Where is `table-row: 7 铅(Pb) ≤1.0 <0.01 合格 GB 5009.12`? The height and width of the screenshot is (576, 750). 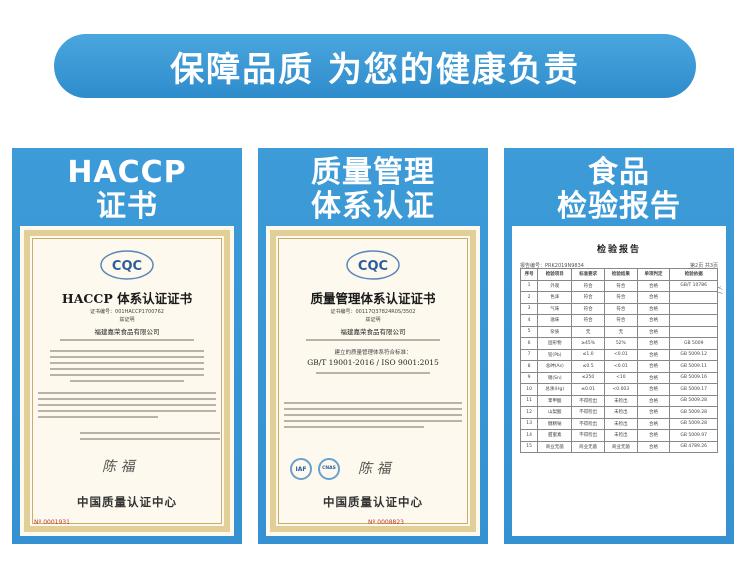 table-row: 7 铅(Pb) ≤1.0 <0.01 合格 GB 5009.12 is located at coordinates (618, 354).